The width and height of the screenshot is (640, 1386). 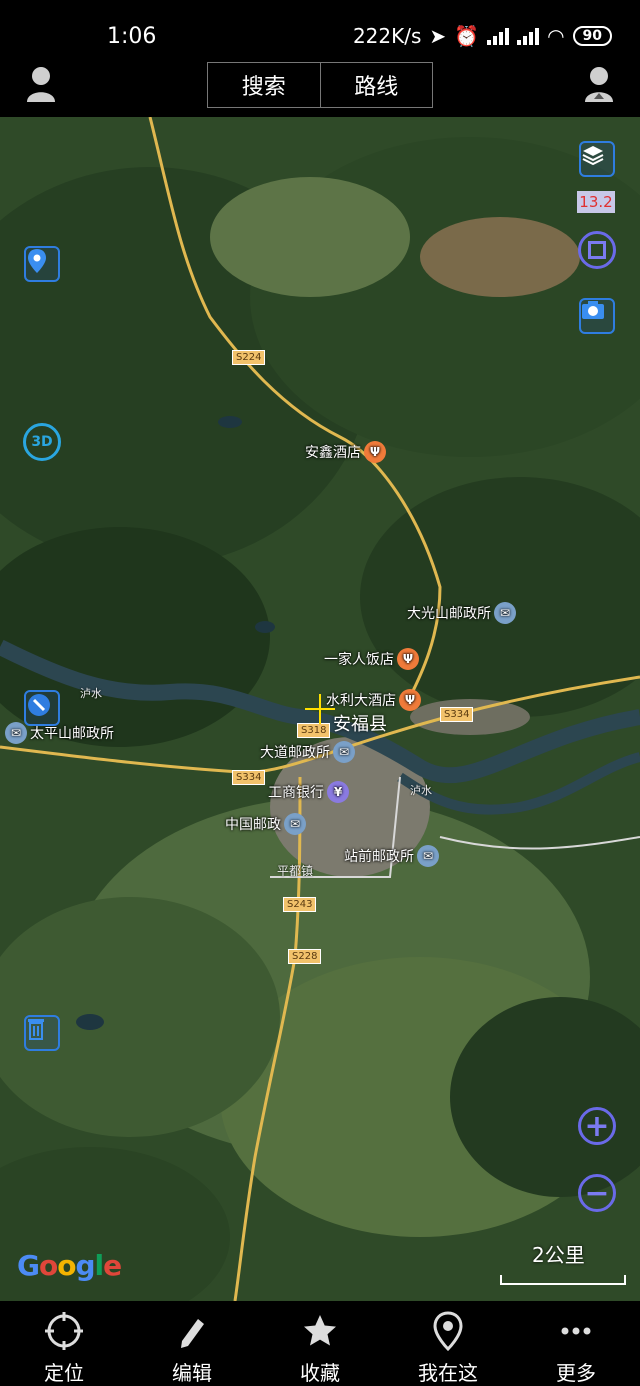 What do you see at coordinates (498, 36) in the screenshot?
I see `signal-icon` at bounding box center [498, 36].